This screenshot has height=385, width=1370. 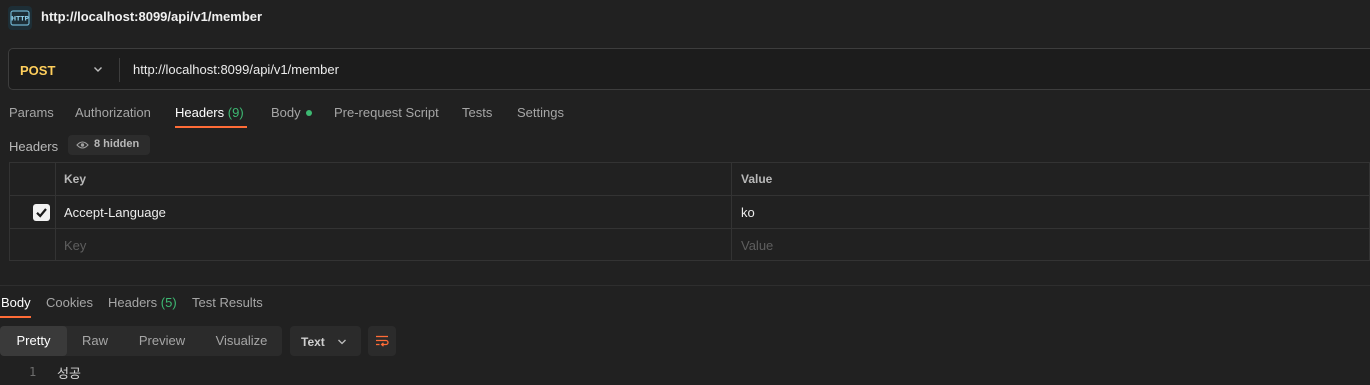 I want to click on table-row: Accept-Language ko, so click(x=689, y=212).